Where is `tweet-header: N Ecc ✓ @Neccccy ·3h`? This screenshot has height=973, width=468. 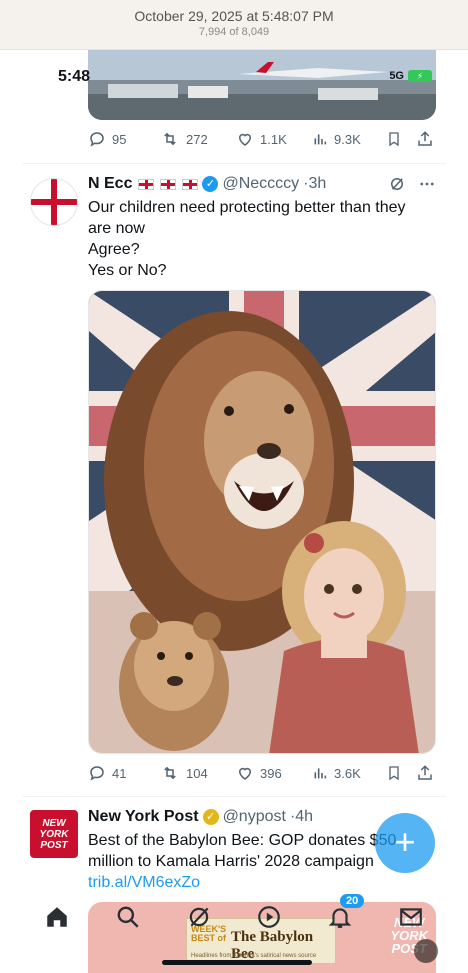 tweet-header: N Ecc ✓ @Neccccy ·3h is located at coordinates (262, 184).